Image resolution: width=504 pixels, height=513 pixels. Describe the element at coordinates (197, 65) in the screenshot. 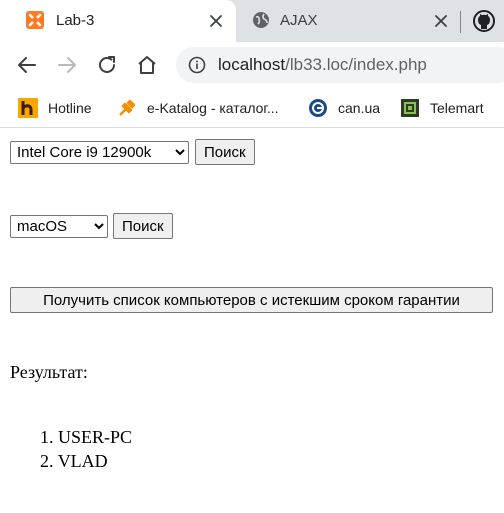

I see `site-info-icon` at that location.